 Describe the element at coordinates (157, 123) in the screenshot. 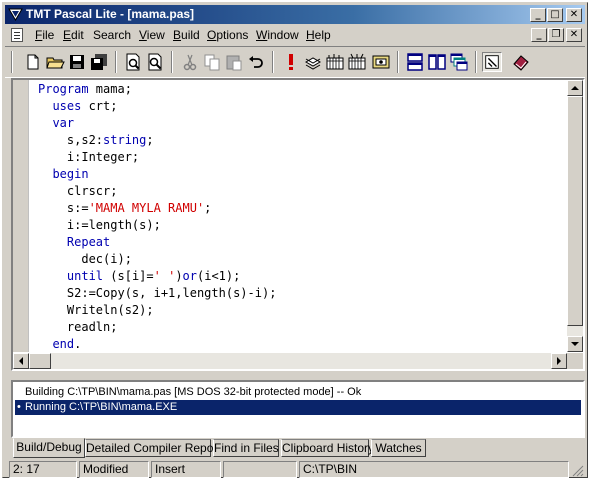

I see `code-line: var` at that location.